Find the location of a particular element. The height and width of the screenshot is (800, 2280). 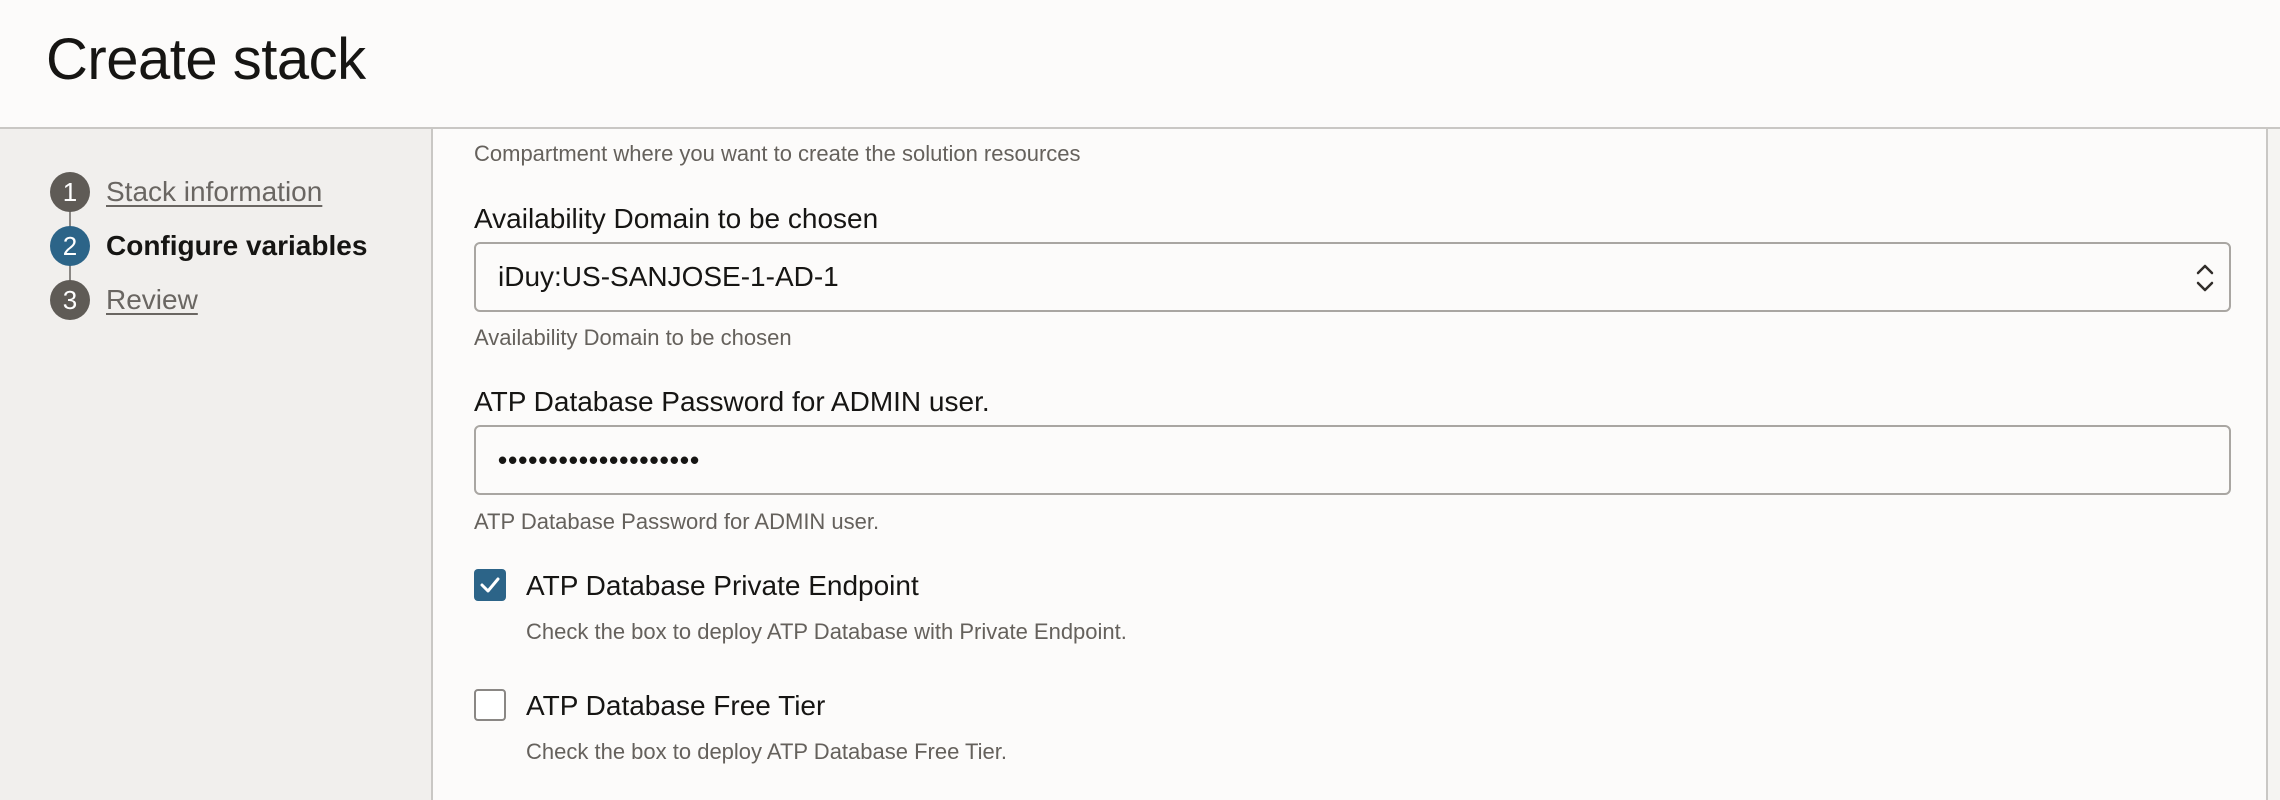

availability-domain-select: iDuy:US-SANJOSE-1-AD-1 is located at coordinates (1352, 277).